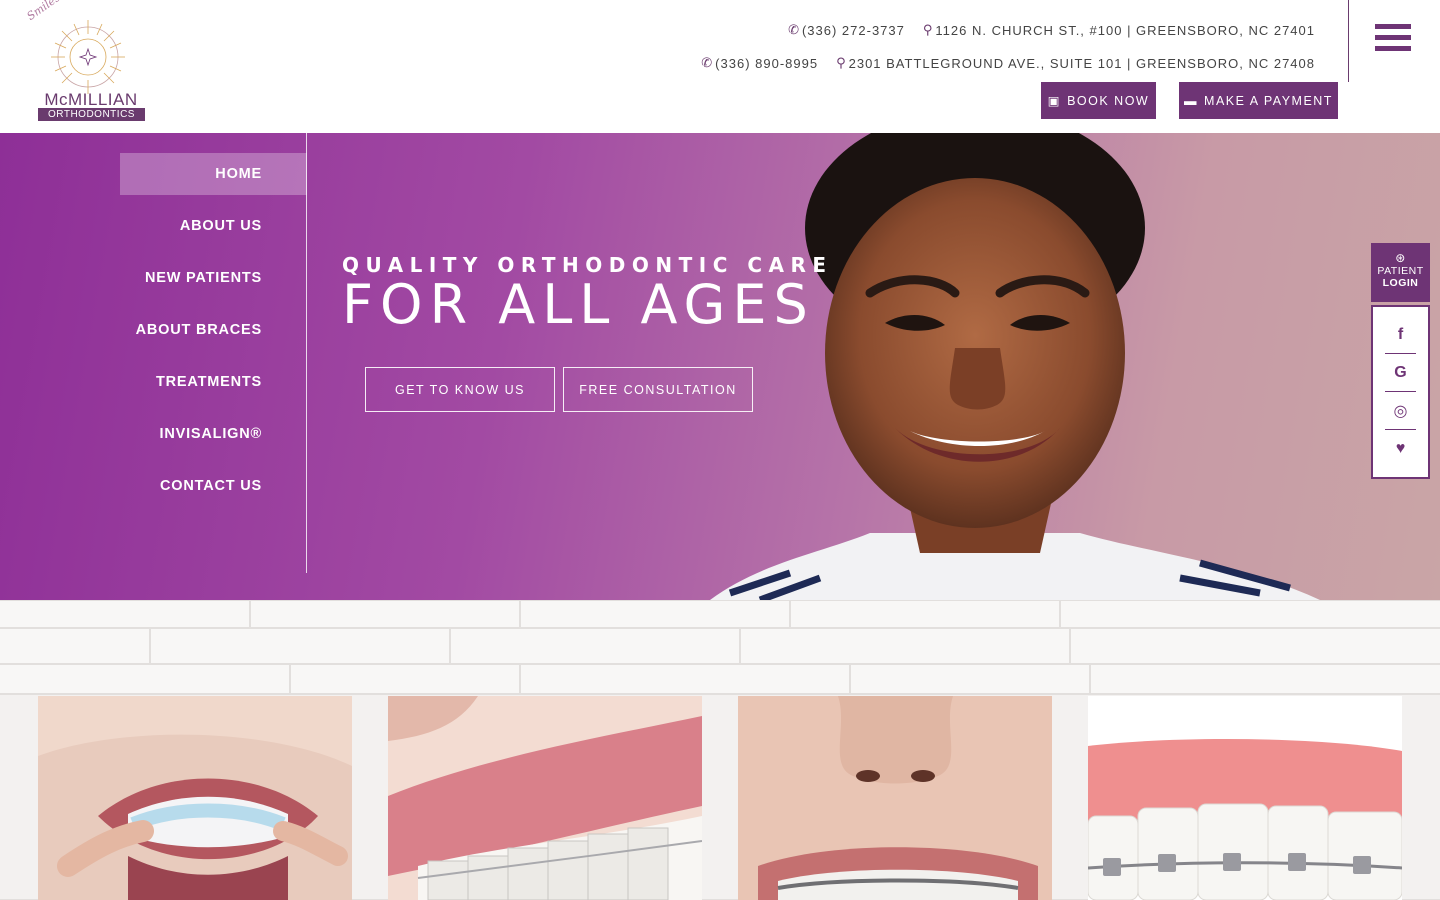 This screenshot has height=900, width=1440. I want to click on clear-aligner-image, so click(195, 798).